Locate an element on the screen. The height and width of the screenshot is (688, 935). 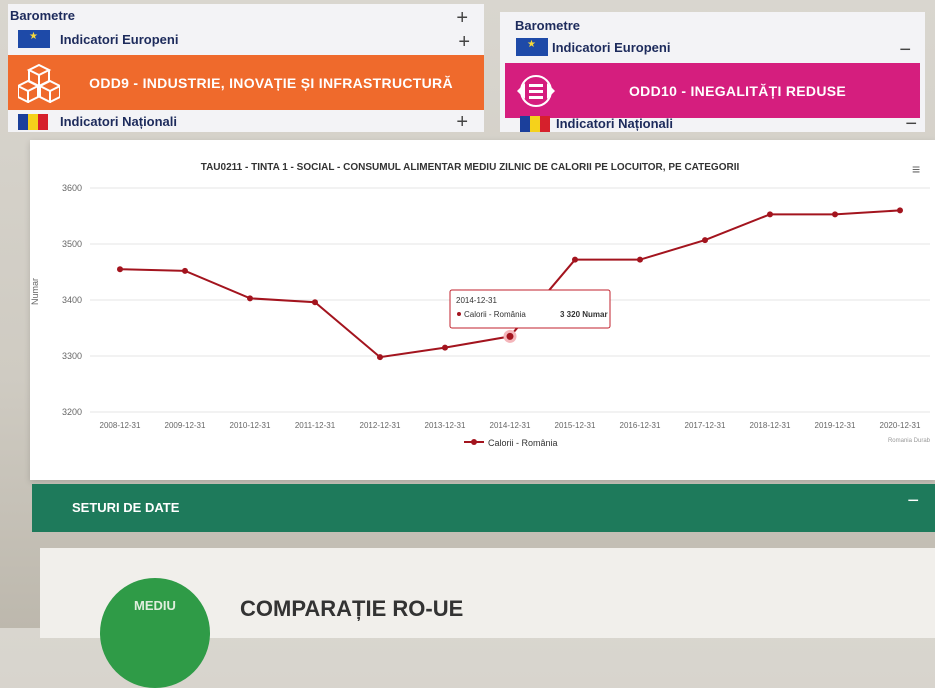
tooltip: 2014-12-31 Calorii - România 3 320 Numar is located at coordinates (530, 309).